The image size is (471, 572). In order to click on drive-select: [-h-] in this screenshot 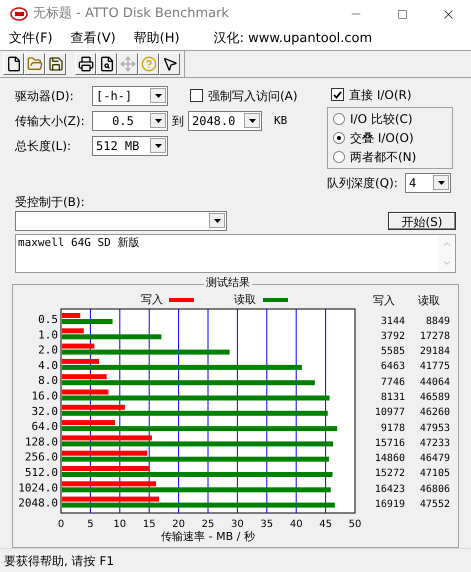, I will do `click(130, 96)`.